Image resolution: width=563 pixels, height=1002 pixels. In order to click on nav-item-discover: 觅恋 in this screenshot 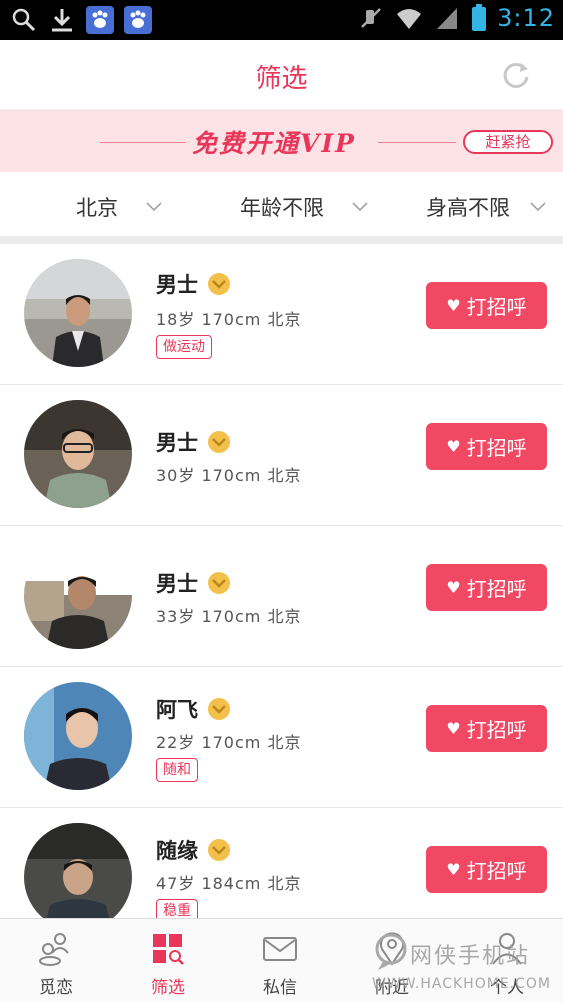, I will do `click(56, 960)`.